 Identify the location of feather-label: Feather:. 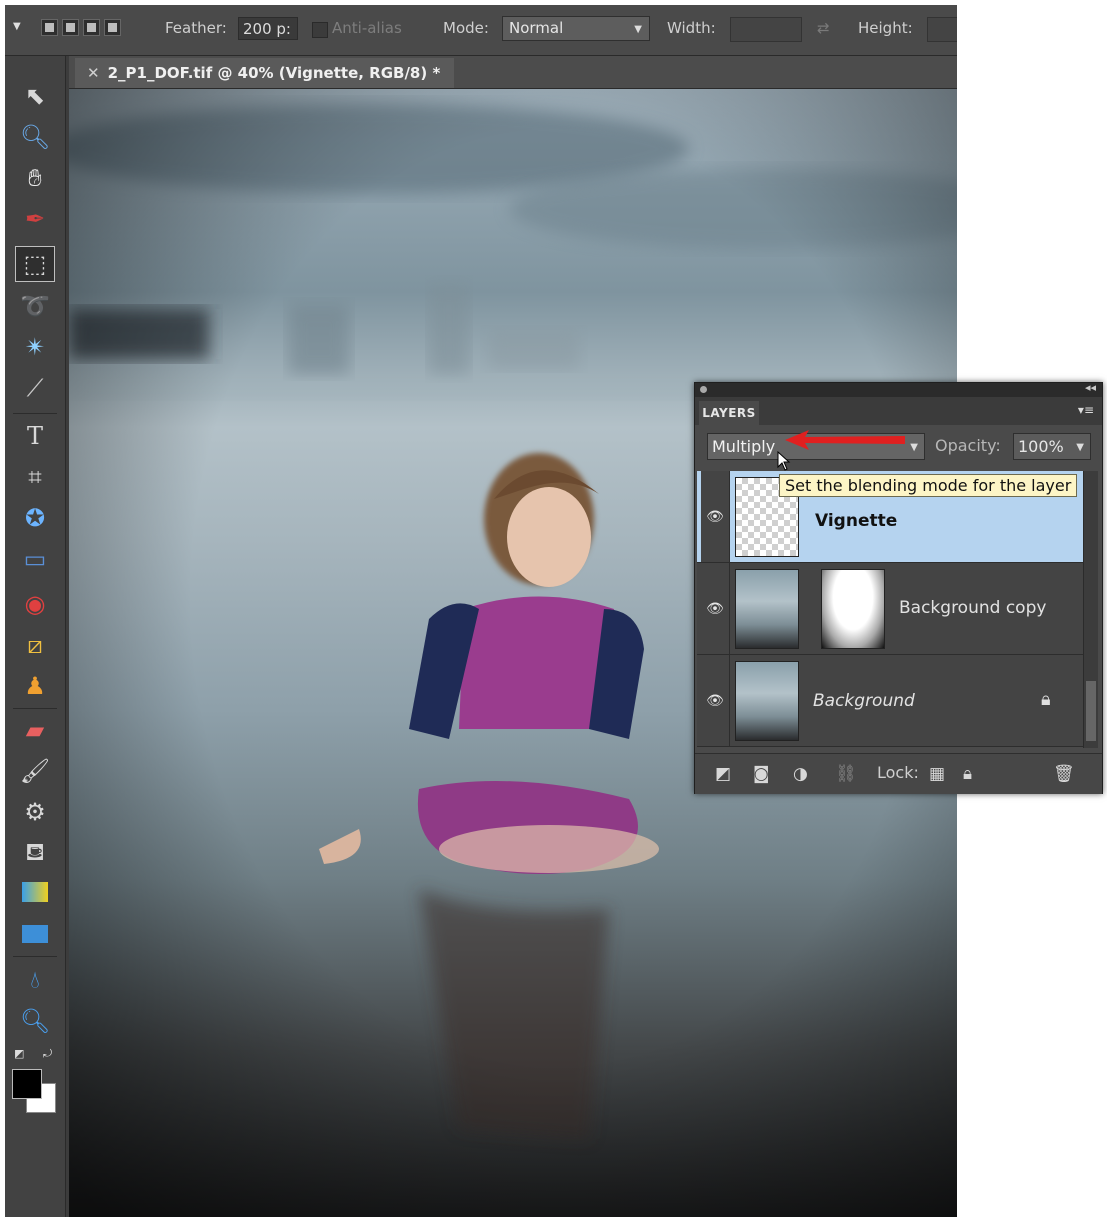
(196, 28).